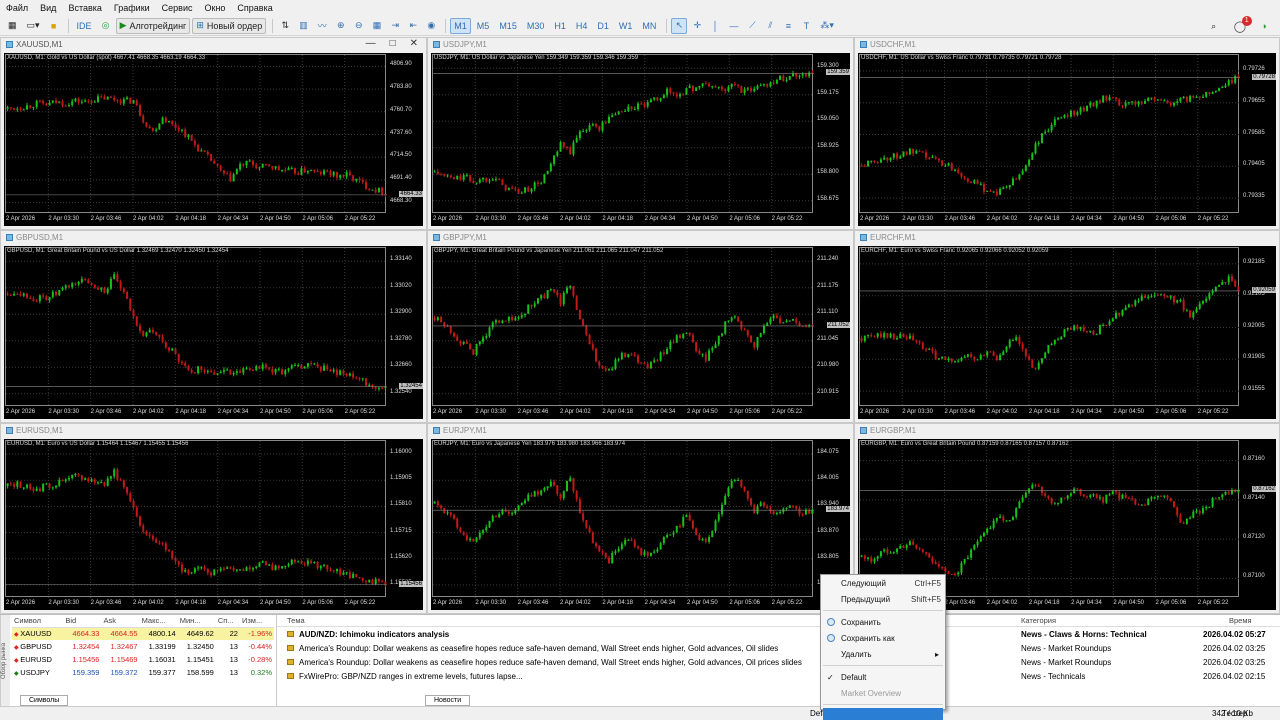  I want to click on chart-titlebar: USDCHF,M1, so click(1067, 44).